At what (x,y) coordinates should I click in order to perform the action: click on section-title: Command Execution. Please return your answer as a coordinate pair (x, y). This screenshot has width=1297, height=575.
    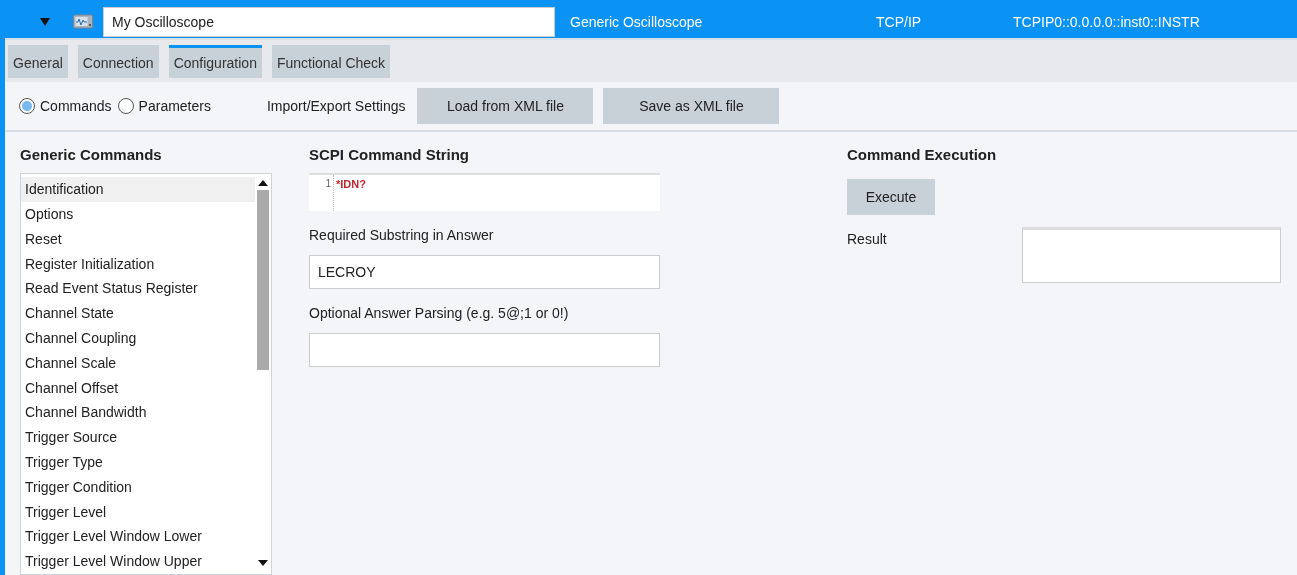
    Looking at the image, I should click on (922, 155).